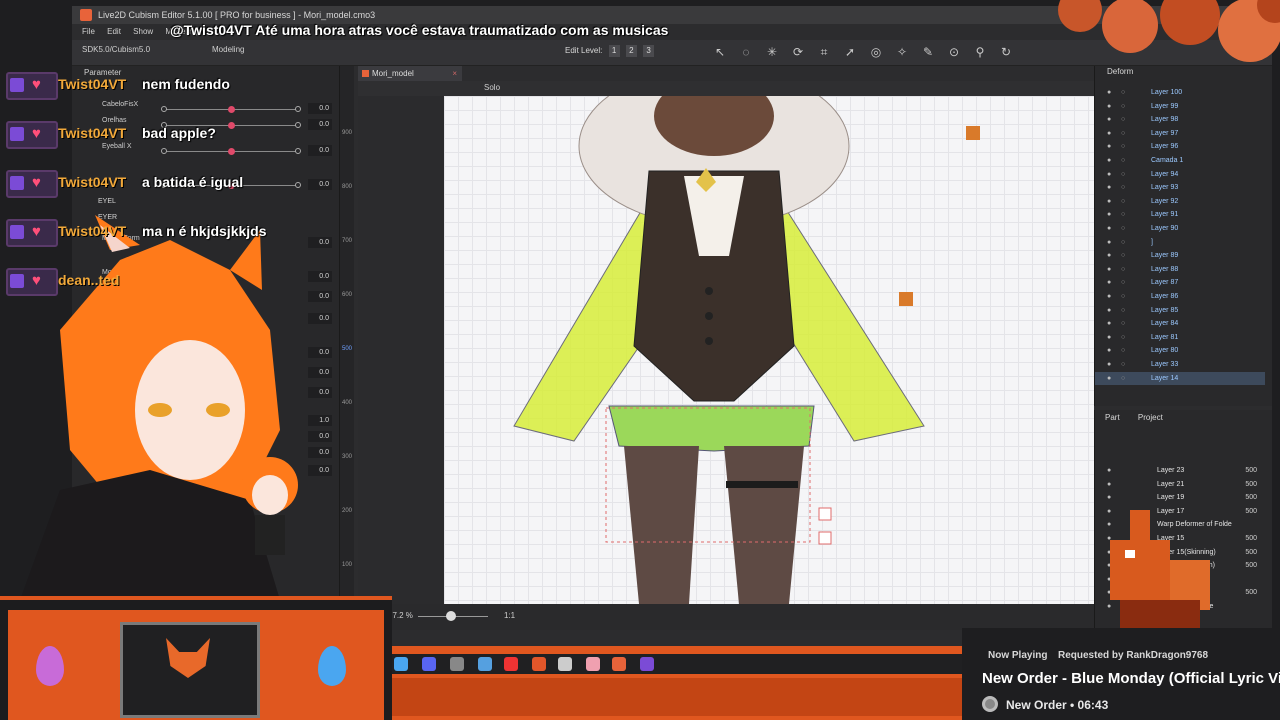 The height and width of the screenshot is (720, 1280). Describe the element at coordinates (1183, 470) in the screenshot. I see `part-row: ● Layer 23 500` at that location.